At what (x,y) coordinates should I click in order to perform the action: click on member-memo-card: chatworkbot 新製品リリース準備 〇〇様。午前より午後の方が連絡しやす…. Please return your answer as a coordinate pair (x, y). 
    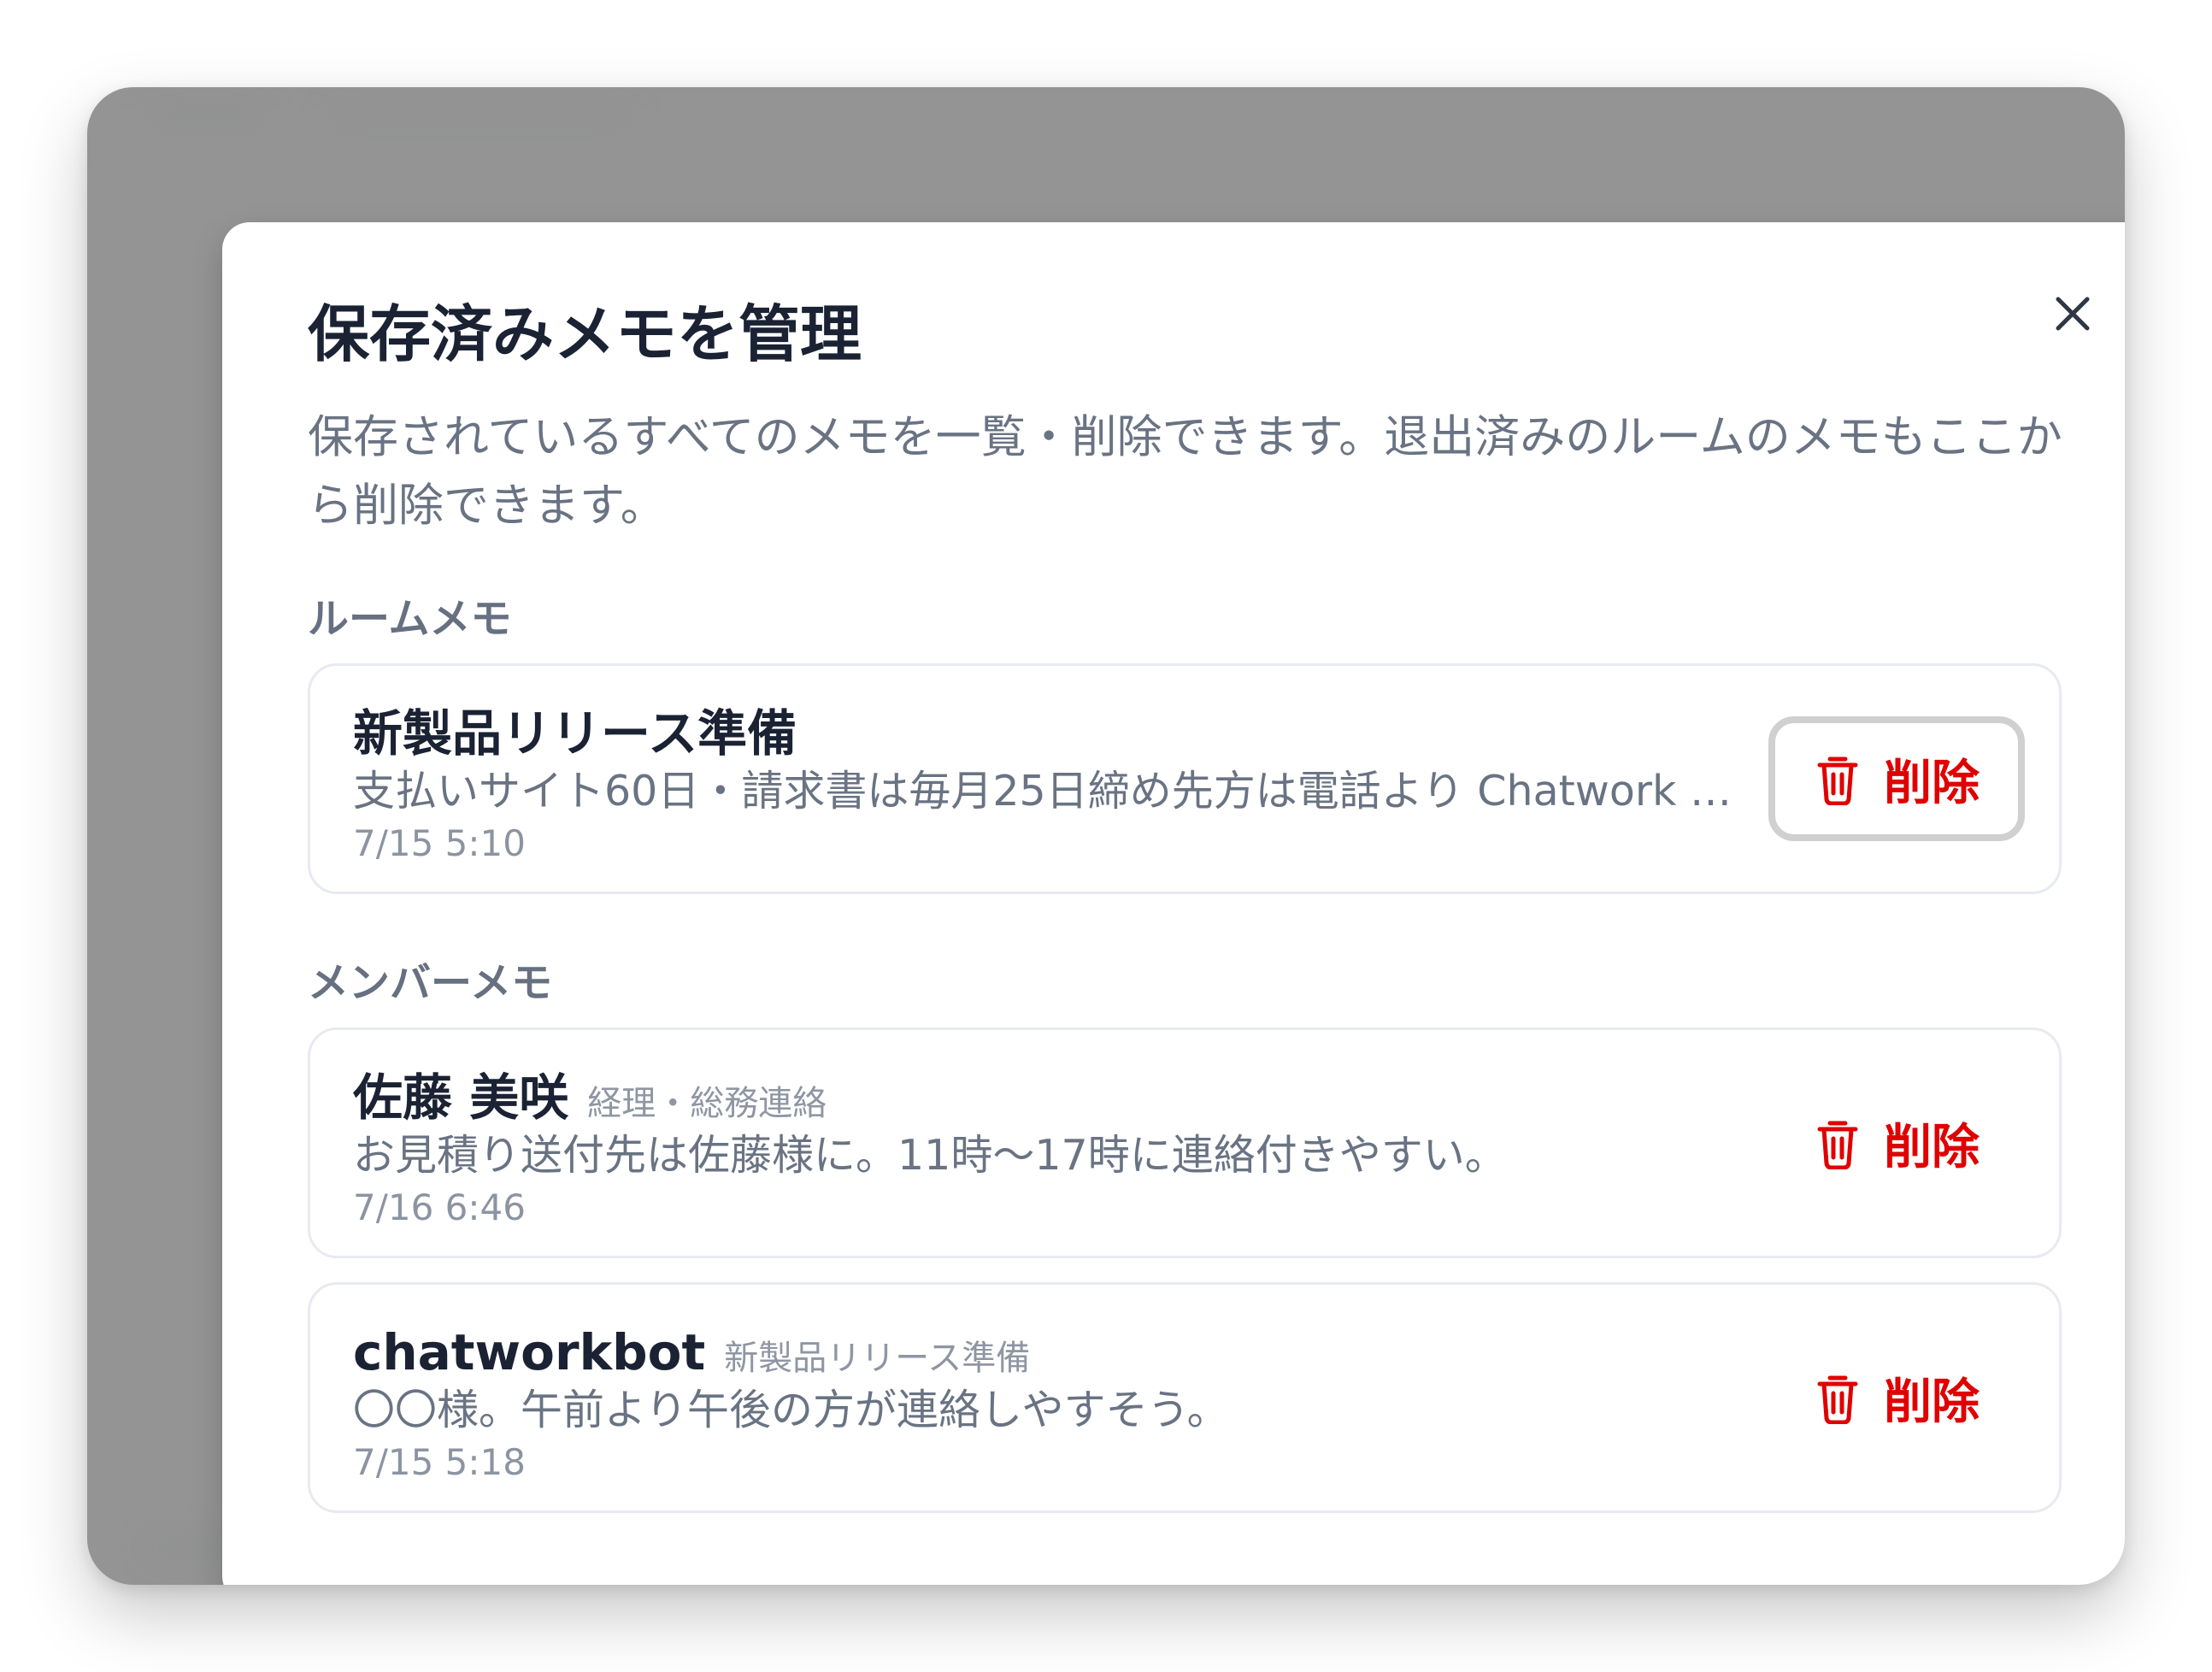
    Looking at the image, I should click on (1185, 1397).